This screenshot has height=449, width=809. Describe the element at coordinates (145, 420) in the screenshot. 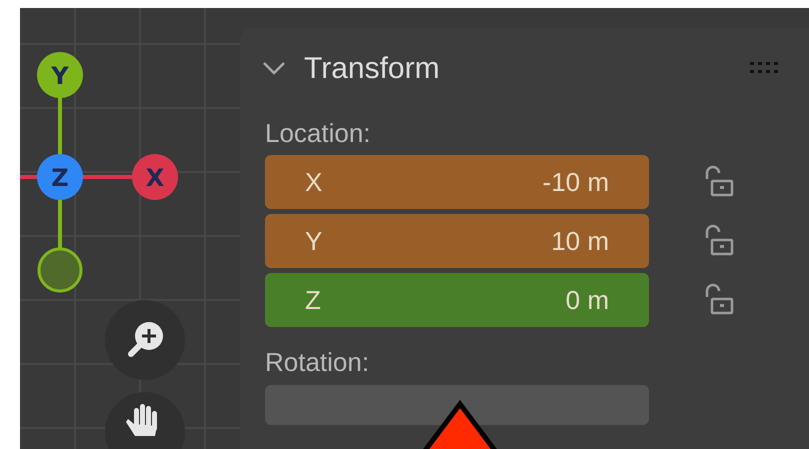

I see `pan-button` at that location.